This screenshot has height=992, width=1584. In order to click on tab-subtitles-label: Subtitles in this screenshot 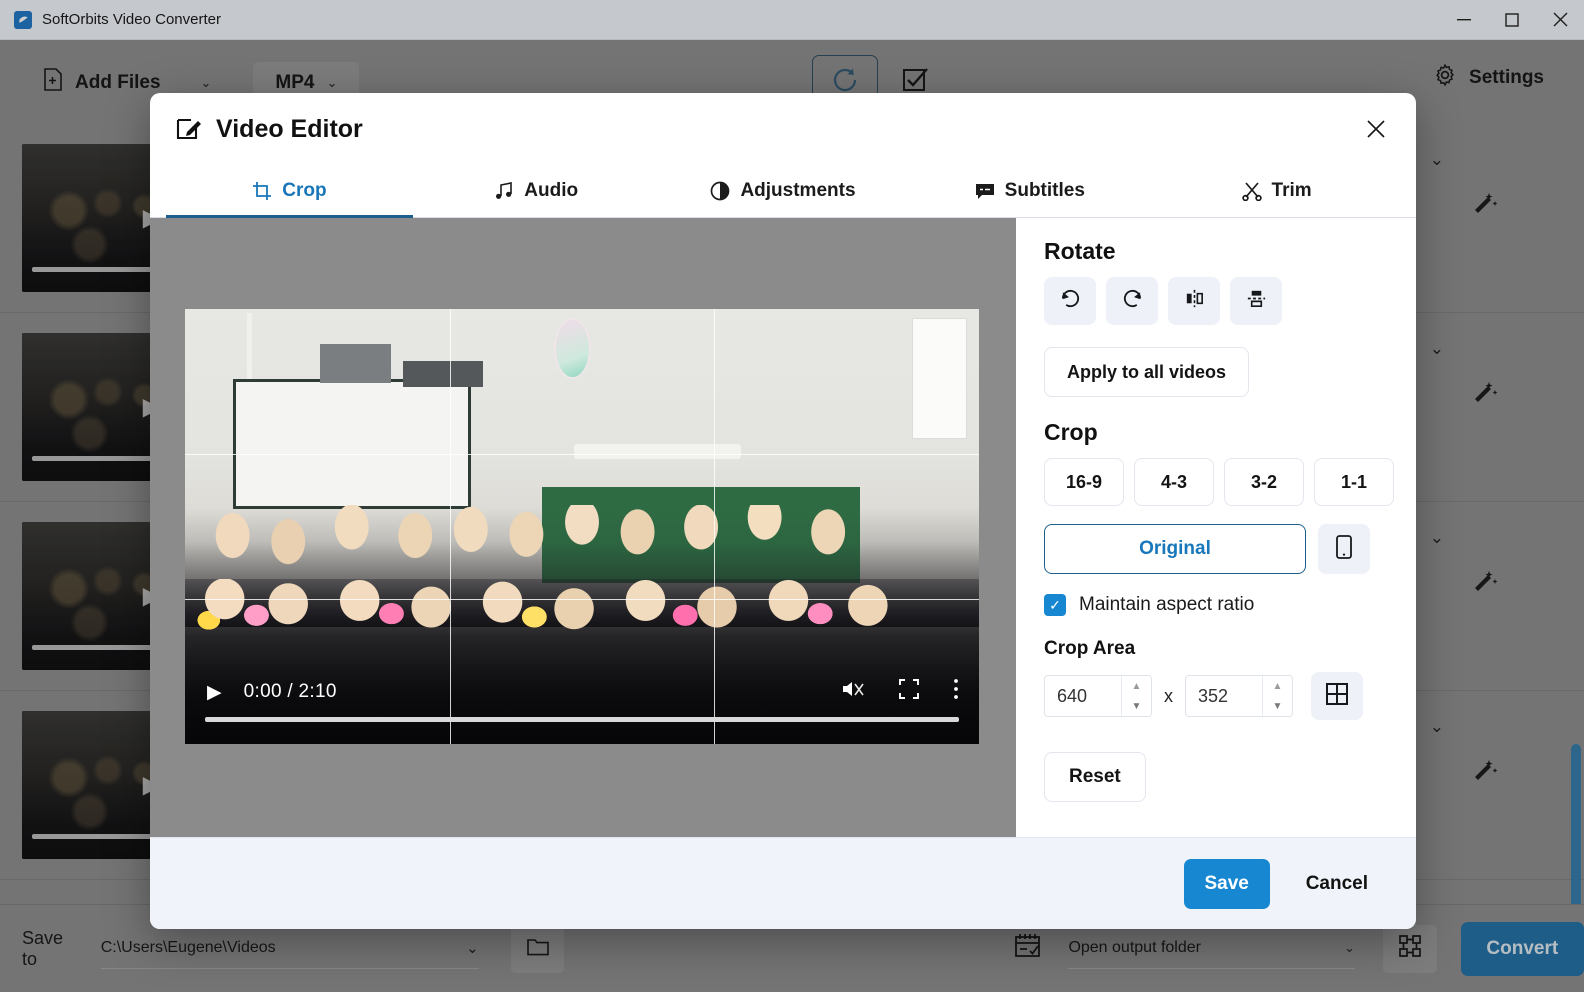, I will do `click(1044, 190)`.